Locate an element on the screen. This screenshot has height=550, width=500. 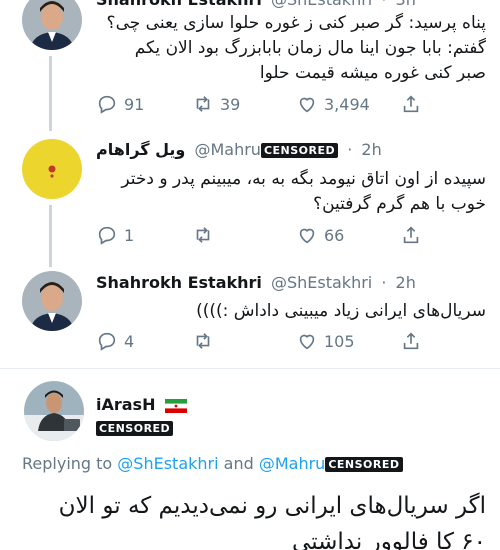
tweet-actions: 4 105 is located at coordinates (258, 341).